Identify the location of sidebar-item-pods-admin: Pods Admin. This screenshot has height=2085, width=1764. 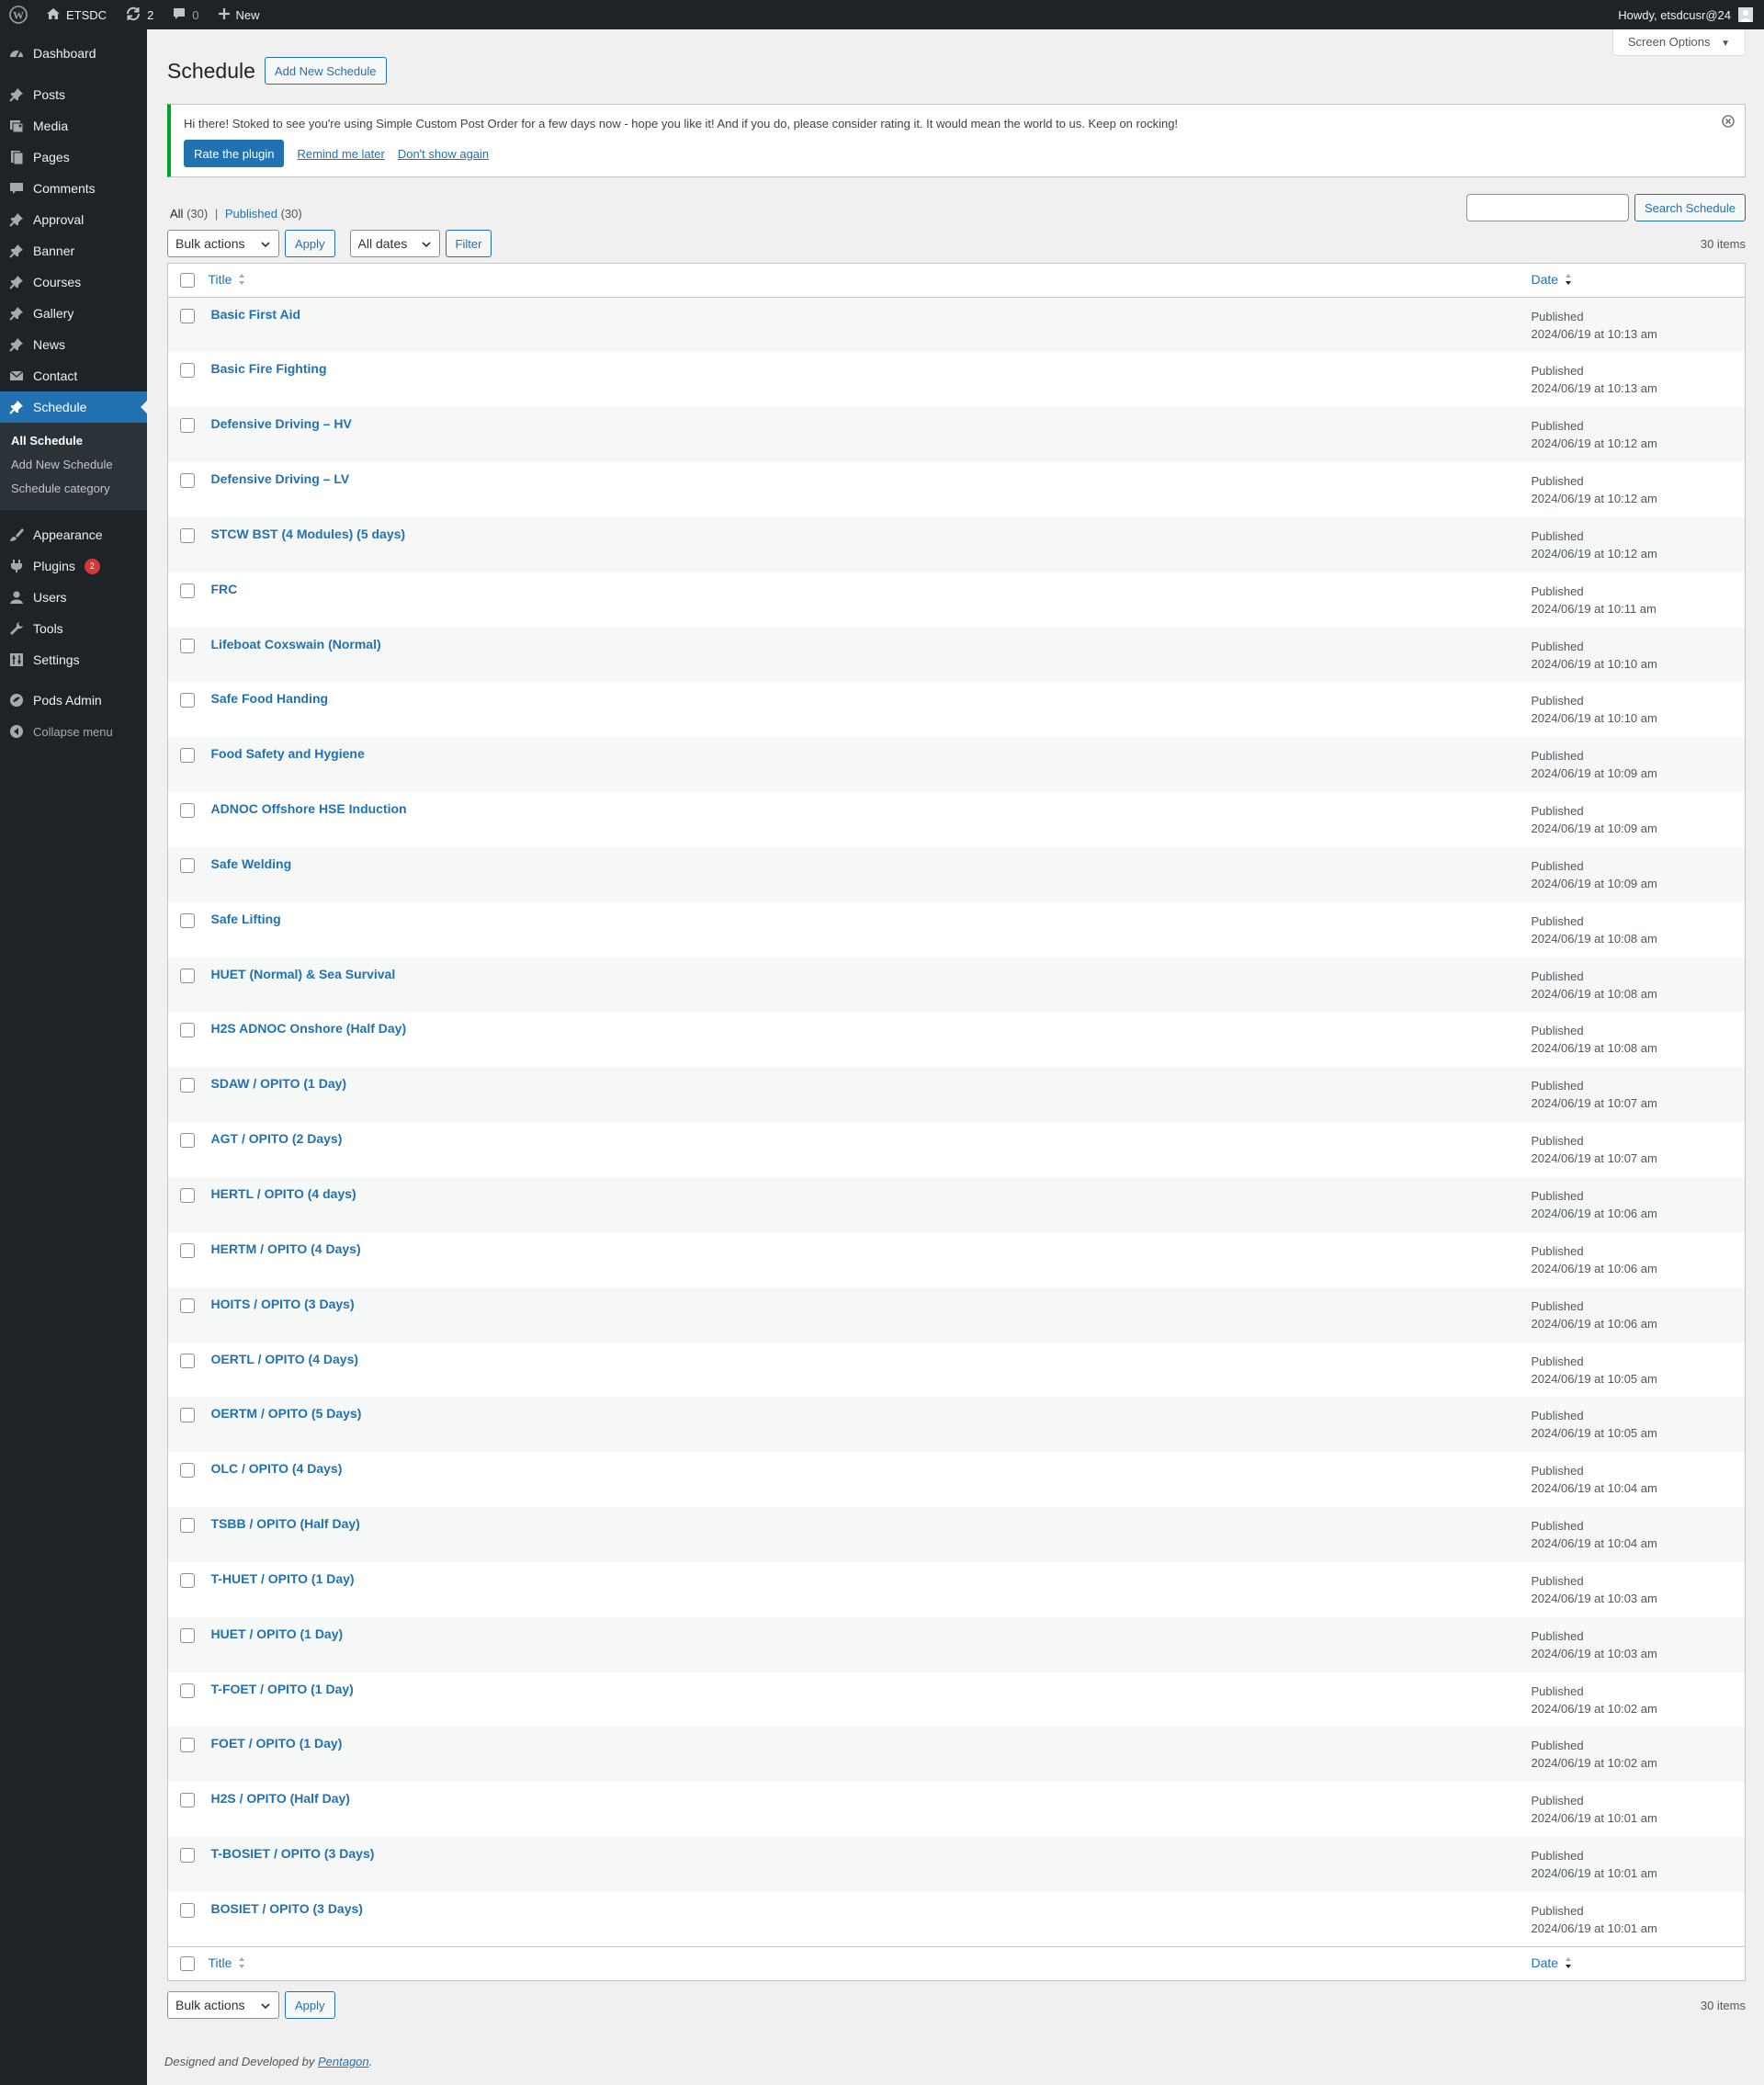
(74, 700).